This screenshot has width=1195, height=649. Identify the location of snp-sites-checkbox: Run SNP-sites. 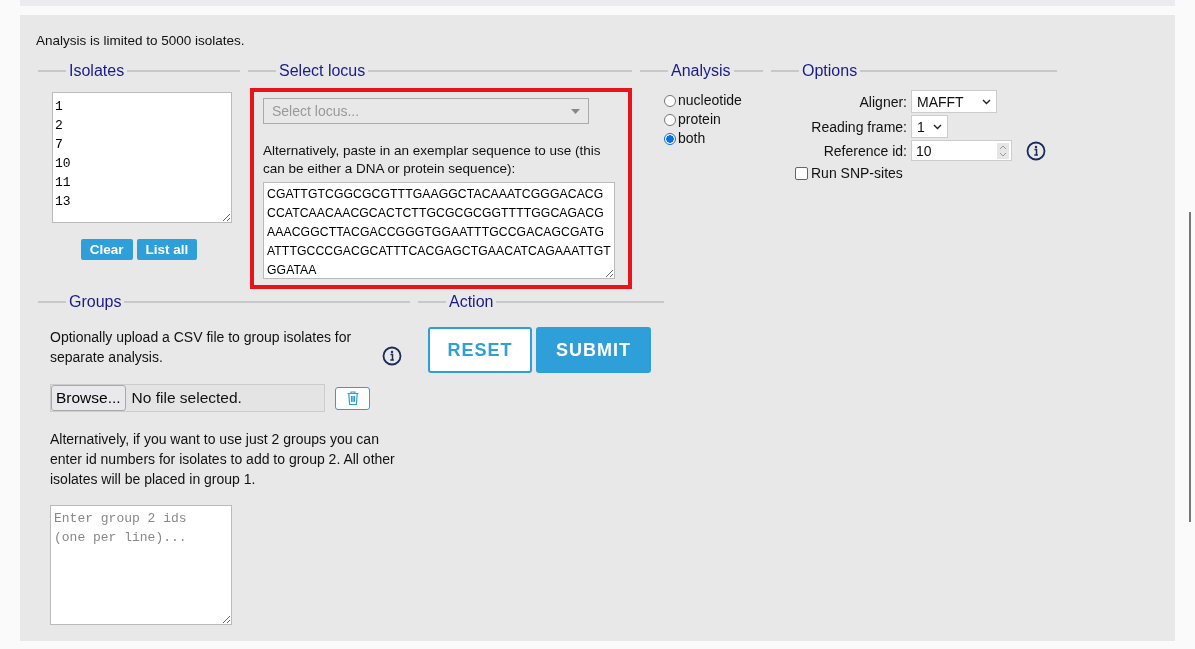
(926, 173).